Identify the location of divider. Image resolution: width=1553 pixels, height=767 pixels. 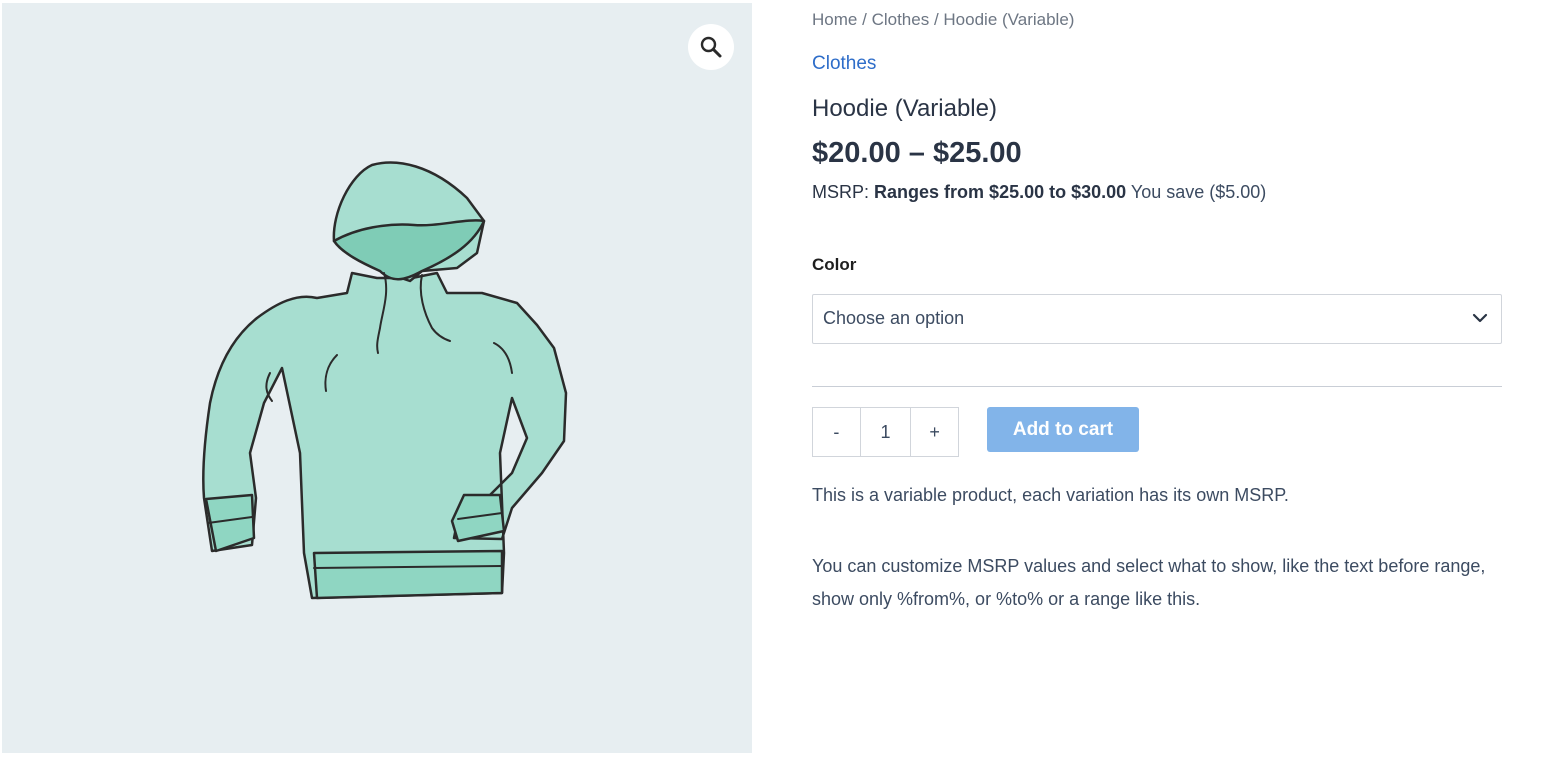
(1157, 386).